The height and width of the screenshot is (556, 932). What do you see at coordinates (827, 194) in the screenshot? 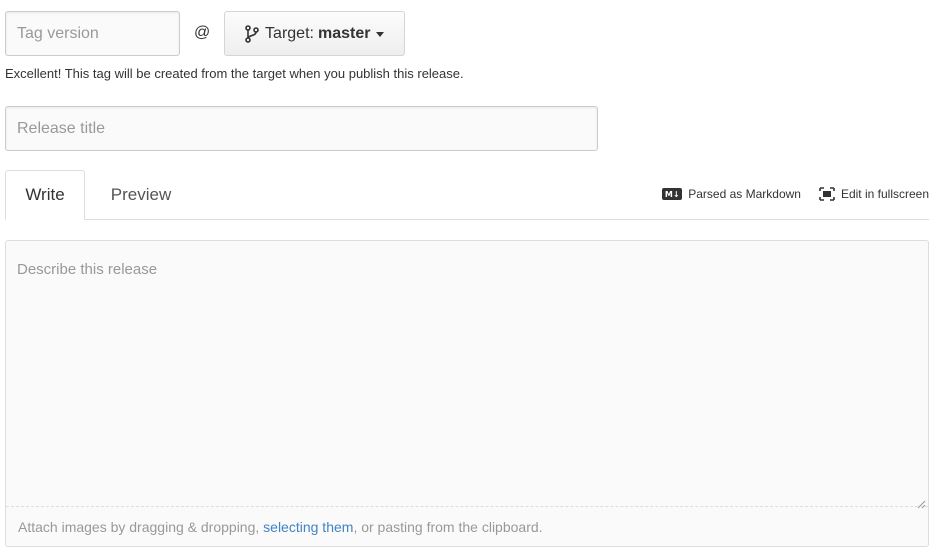
I see `fullscreen-icon` at bounding box center [827, 194].